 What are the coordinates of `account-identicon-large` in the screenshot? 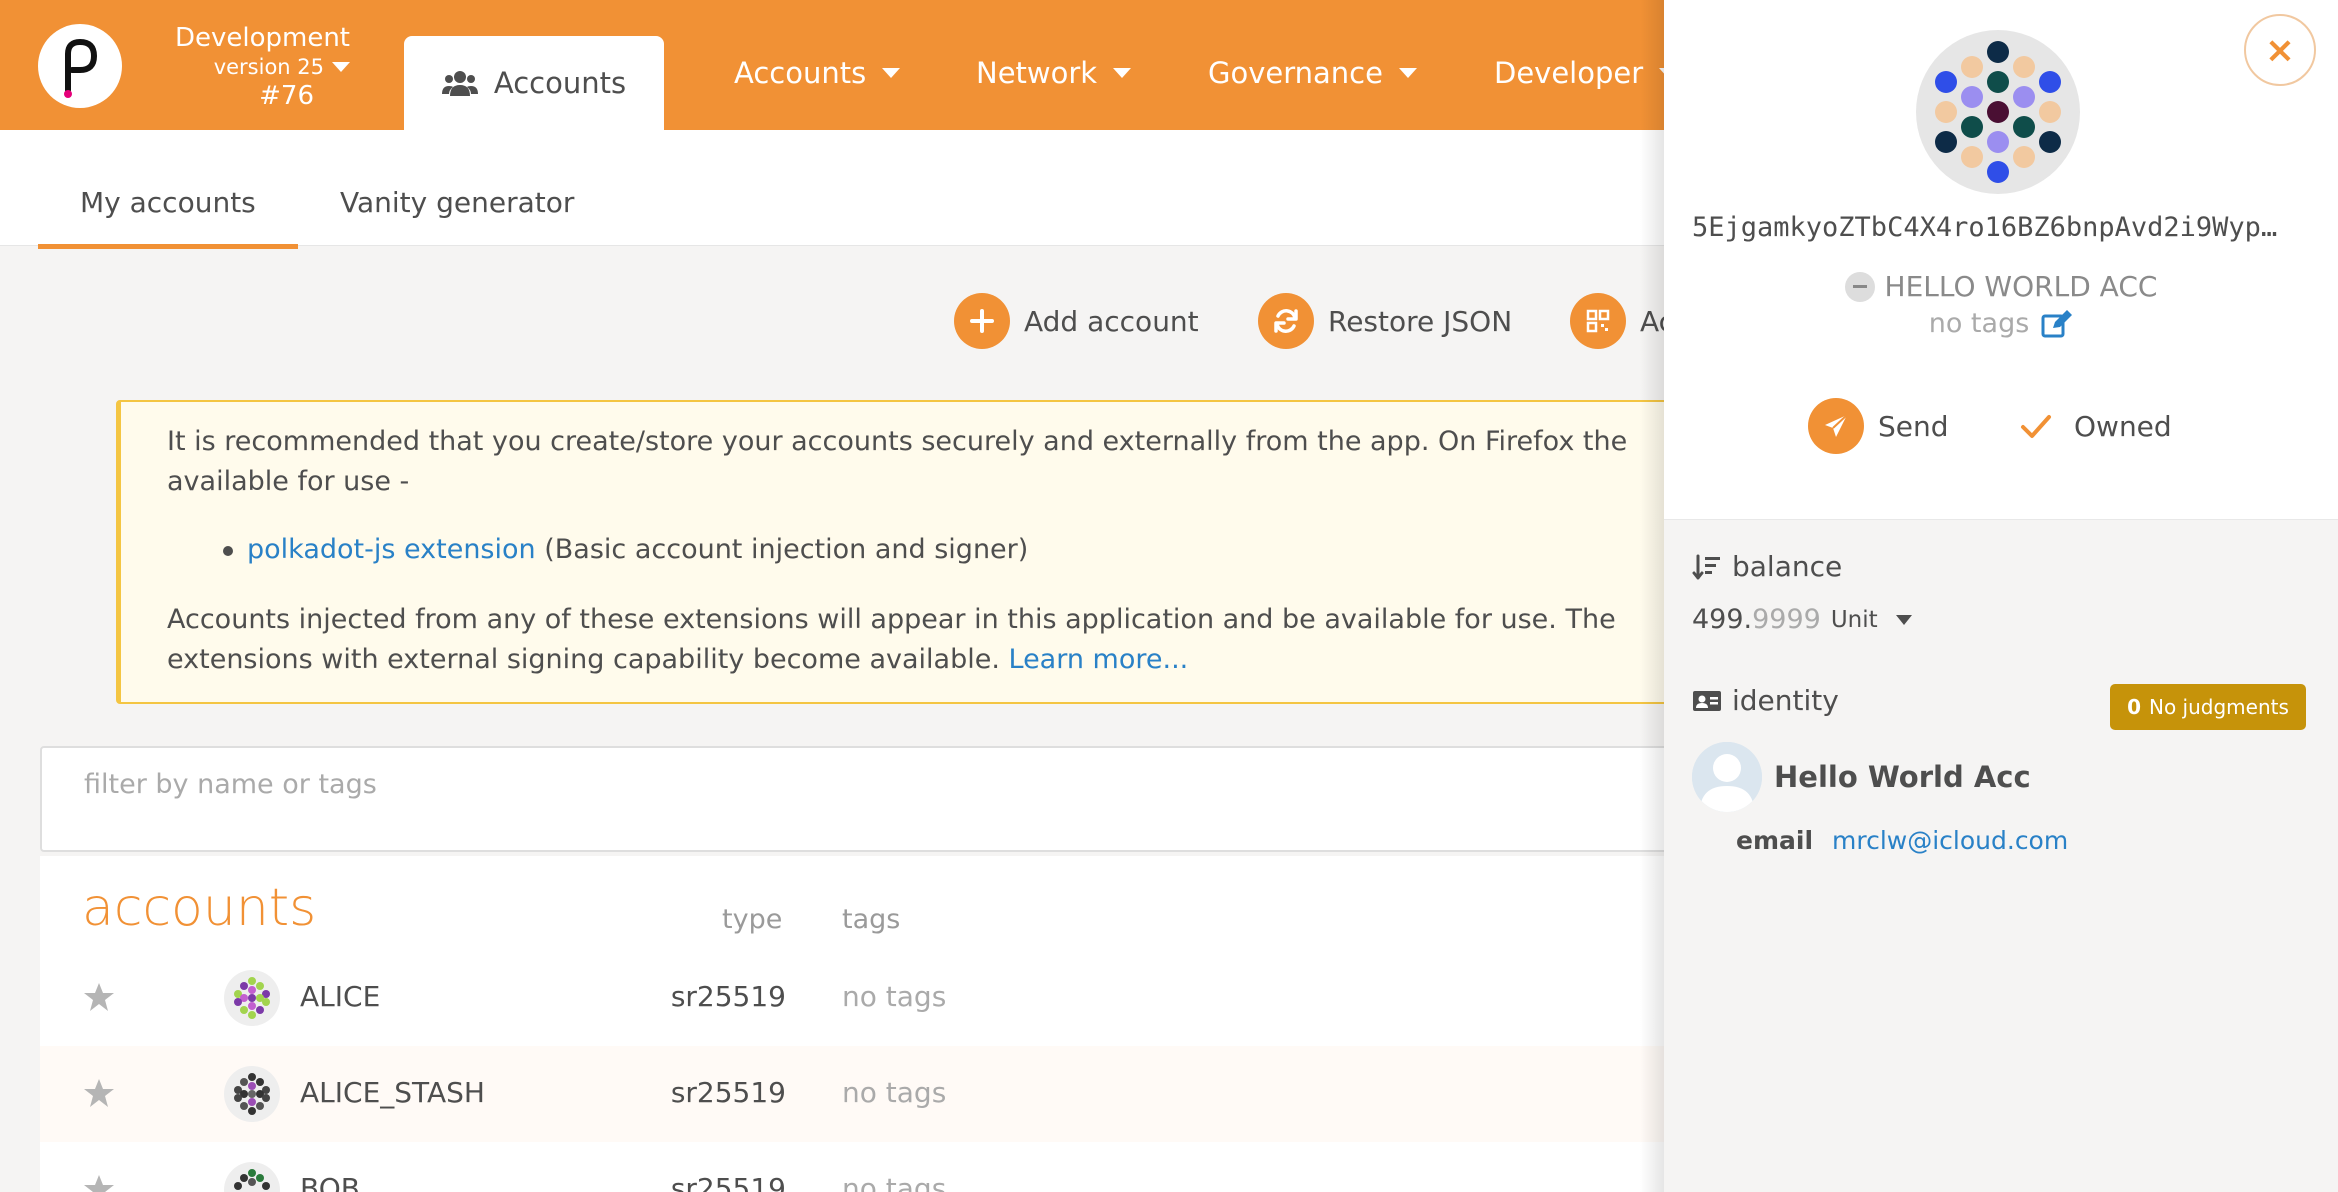 It's located at (1998, 112).